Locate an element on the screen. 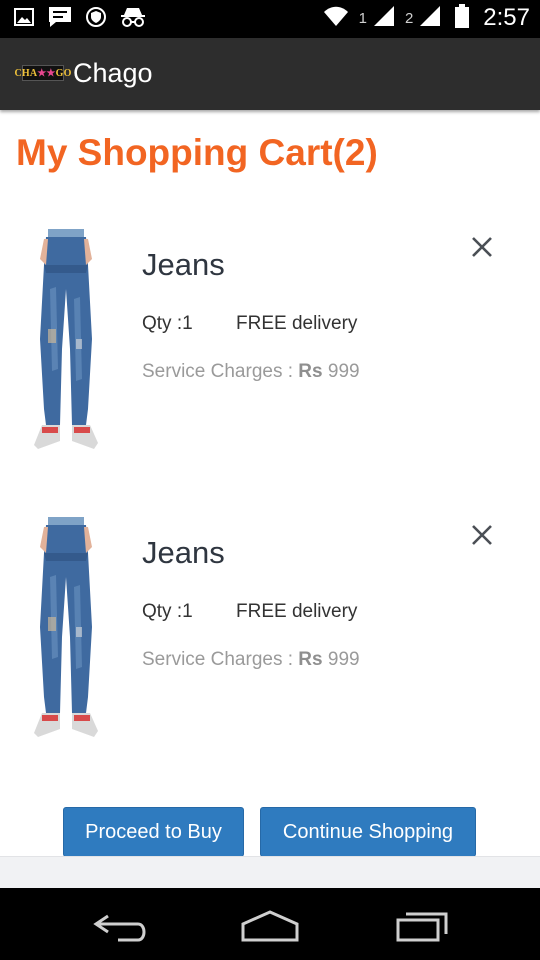  incognito-icon is located at coordinates (133, 19).